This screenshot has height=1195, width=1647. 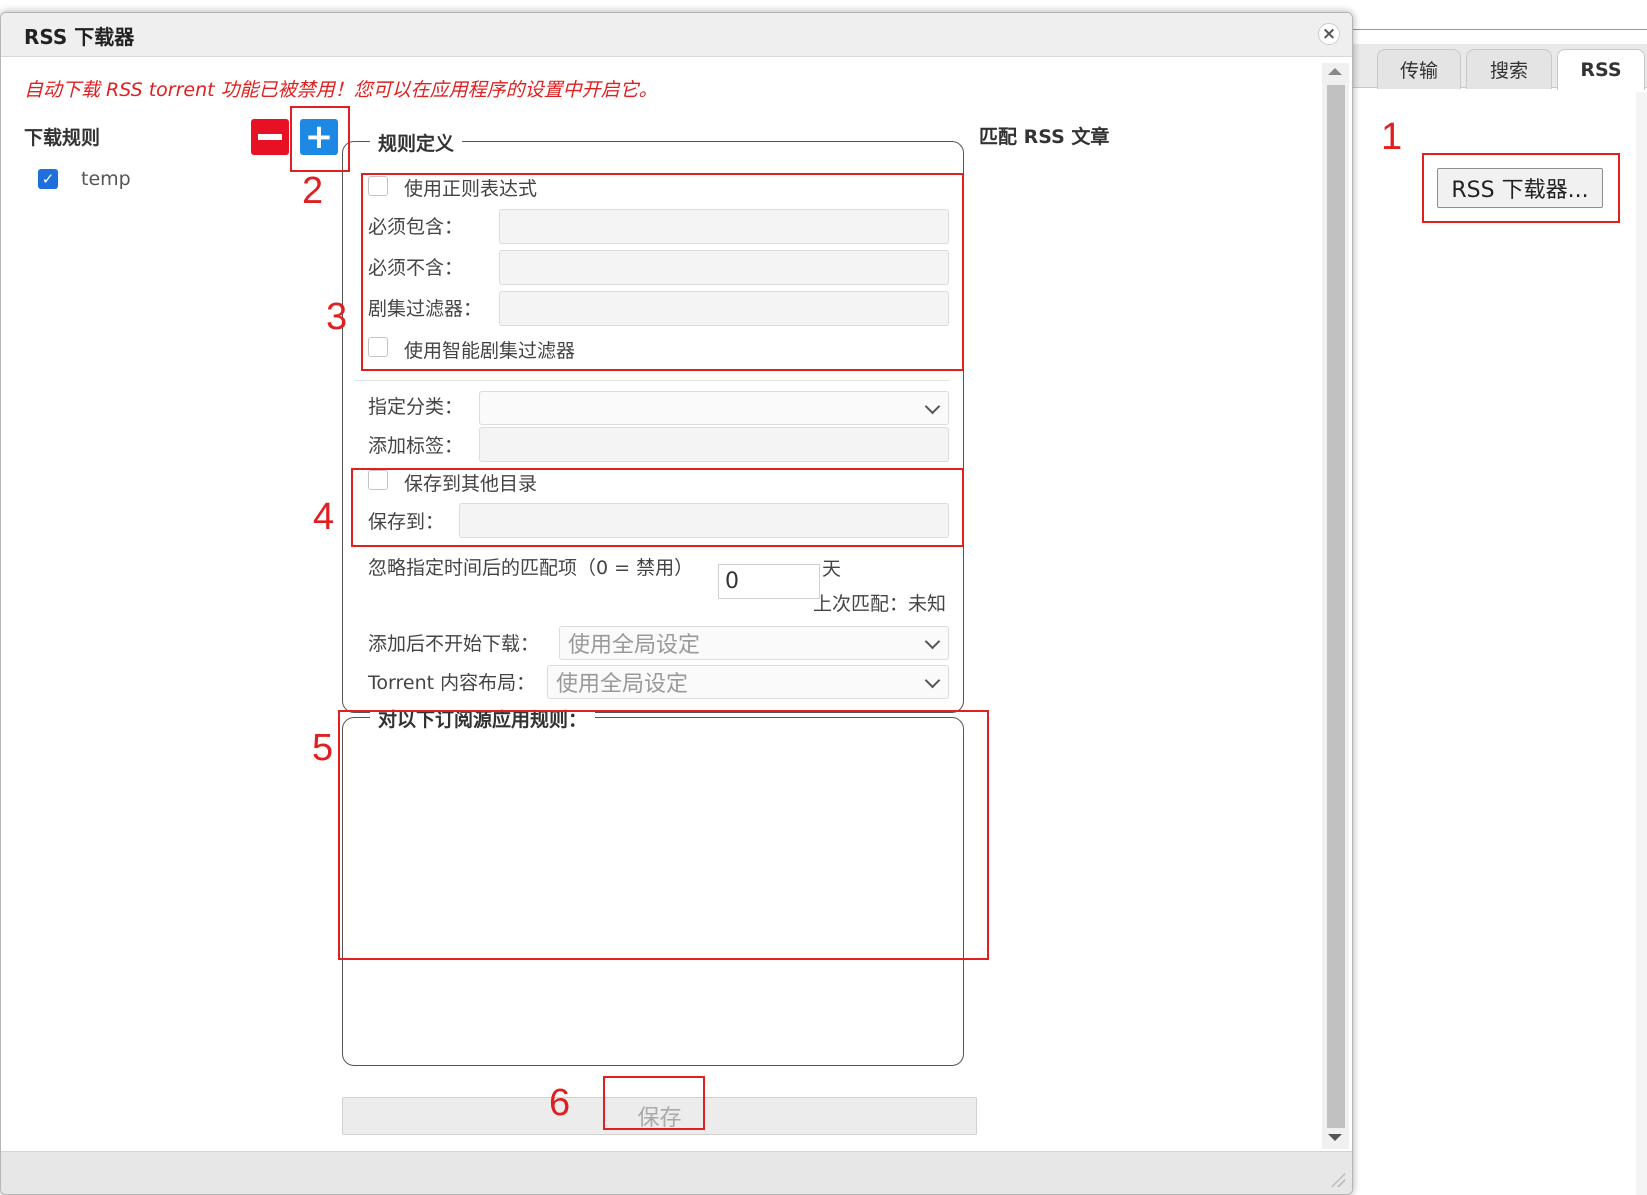 I want to click on annotation-number-1: 1, so click(x=1392, y=137).